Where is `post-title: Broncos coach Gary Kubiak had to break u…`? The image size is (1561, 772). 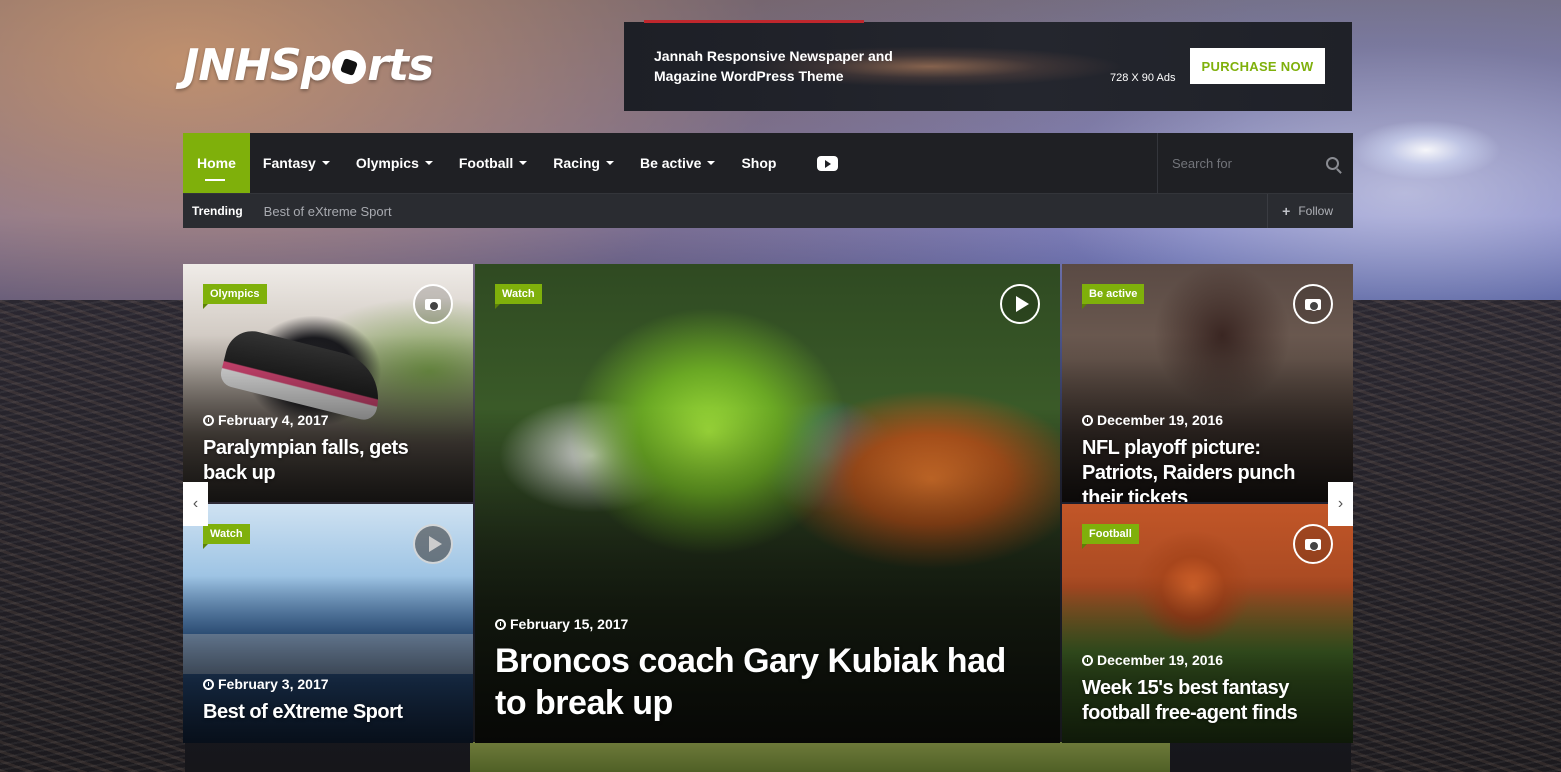 post-title: Broncos coach Gary Kubiak had to break u… is located at coordinates (757, 682).